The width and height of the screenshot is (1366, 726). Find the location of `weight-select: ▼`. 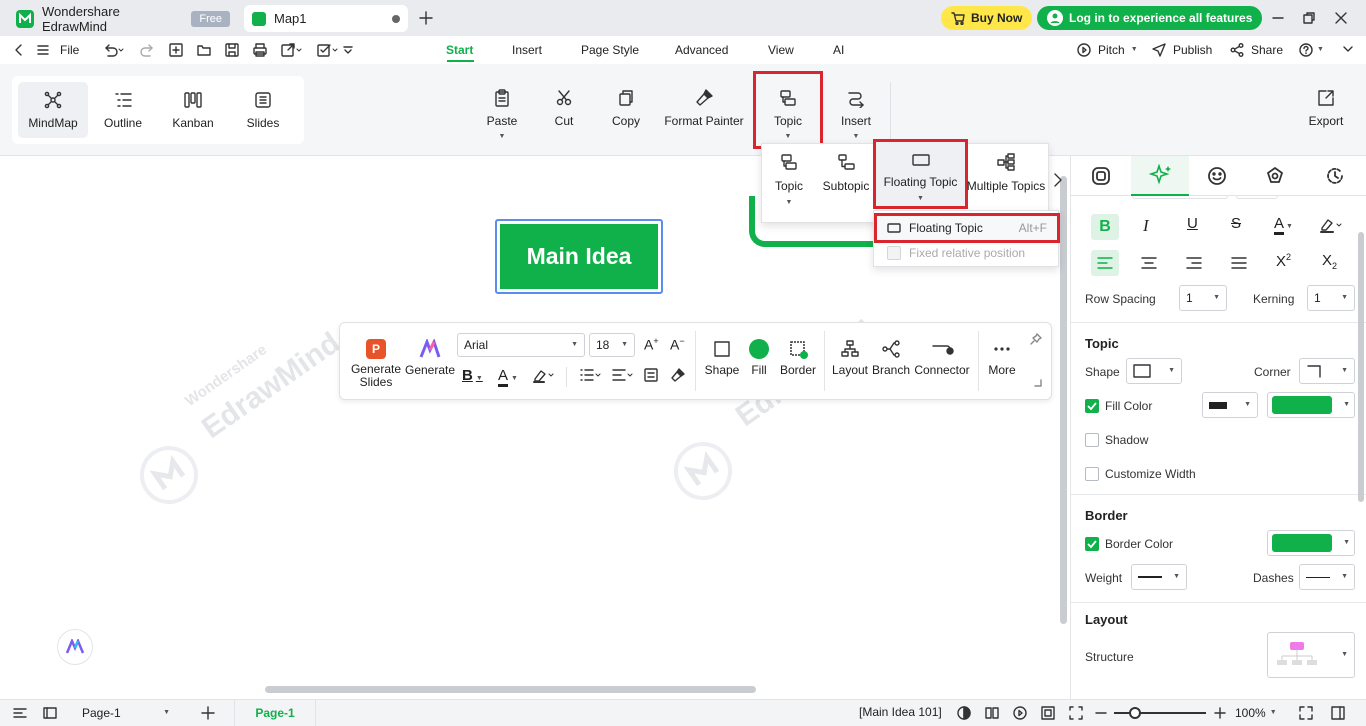

weight-select: ▼ is located at coordinates (1159, 577).